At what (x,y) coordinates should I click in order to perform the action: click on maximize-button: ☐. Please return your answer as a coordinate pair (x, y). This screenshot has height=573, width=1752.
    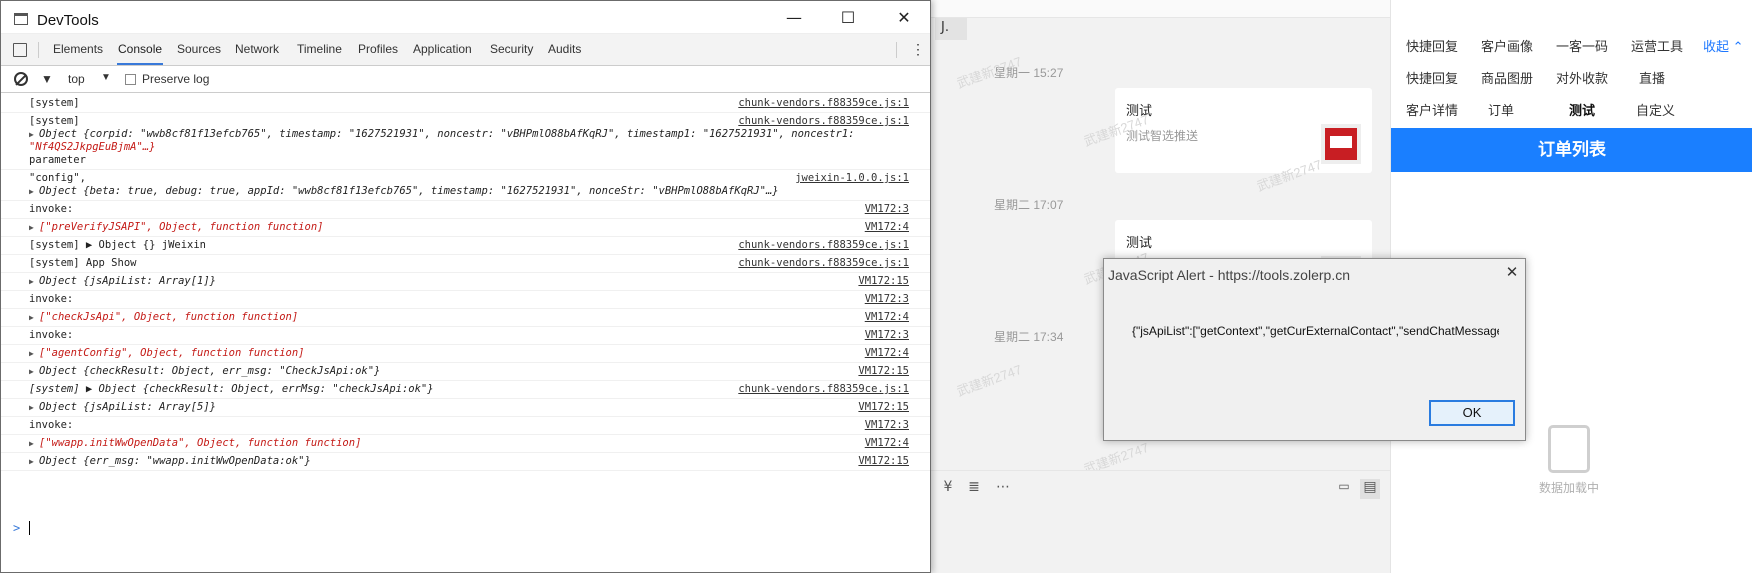
    Looking at the image, I should click on (848, 18).